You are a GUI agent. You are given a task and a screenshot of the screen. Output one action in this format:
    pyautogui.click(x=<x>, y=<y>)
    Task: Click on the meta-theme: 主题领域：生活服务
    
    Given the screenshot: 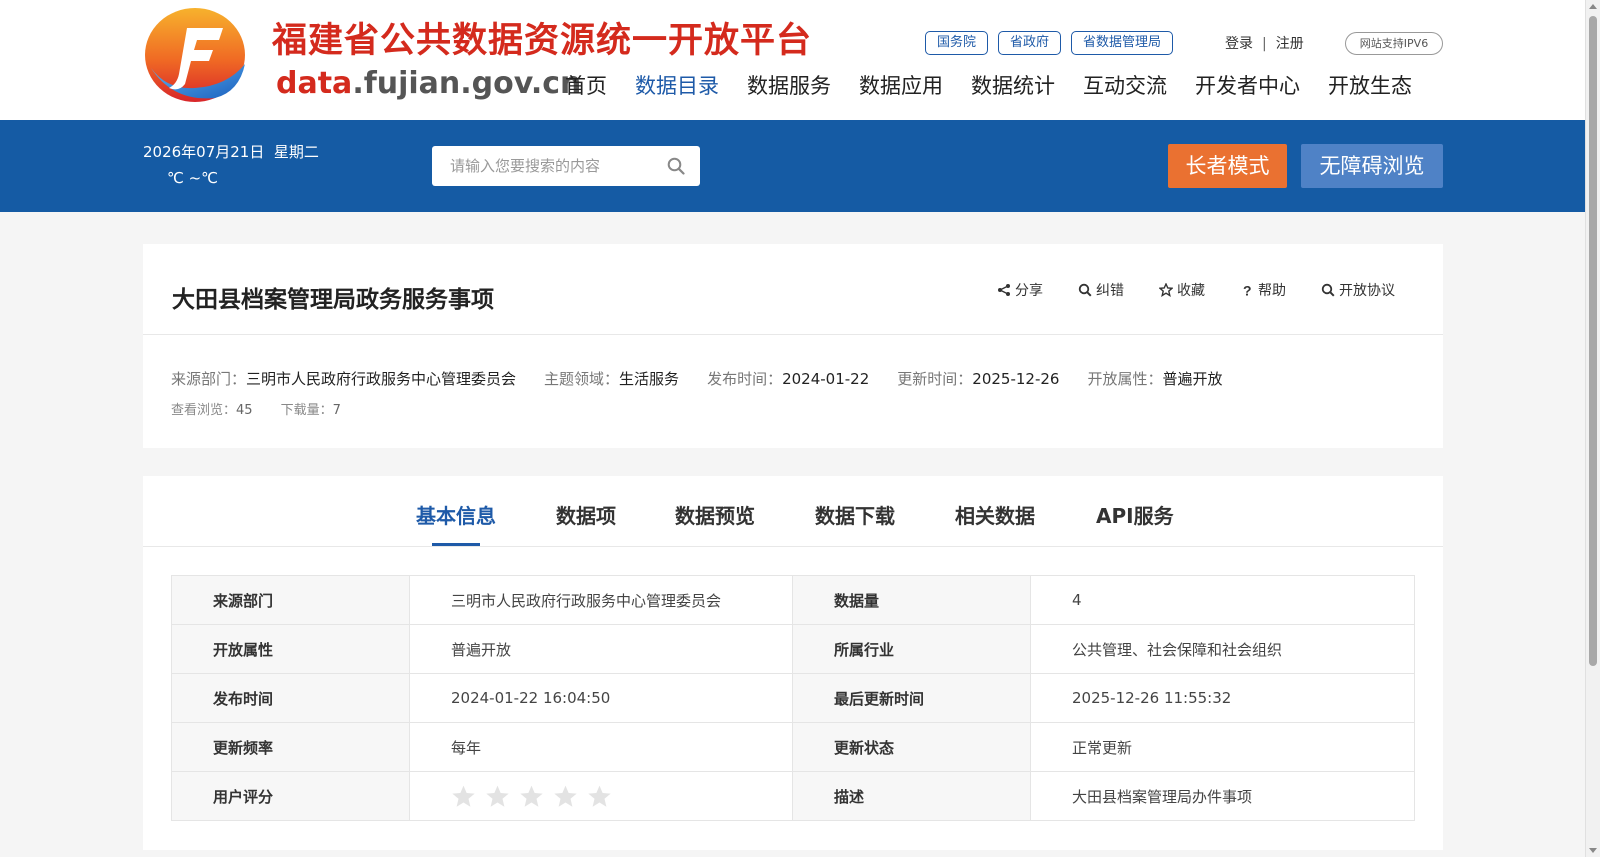 What is the action you would take?
    pyautogui.click(x=611, y=378)
    